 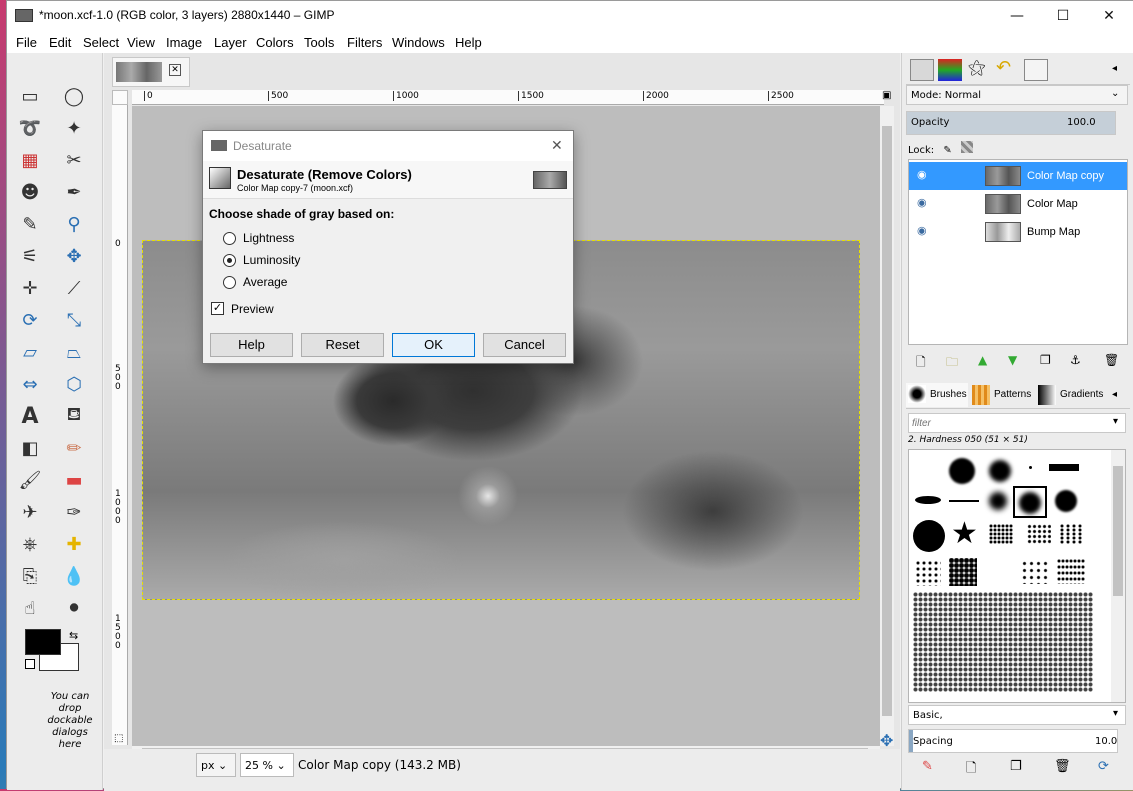 I want to click on lock-pixels-icon: ✎, so click(x=947, y=150).